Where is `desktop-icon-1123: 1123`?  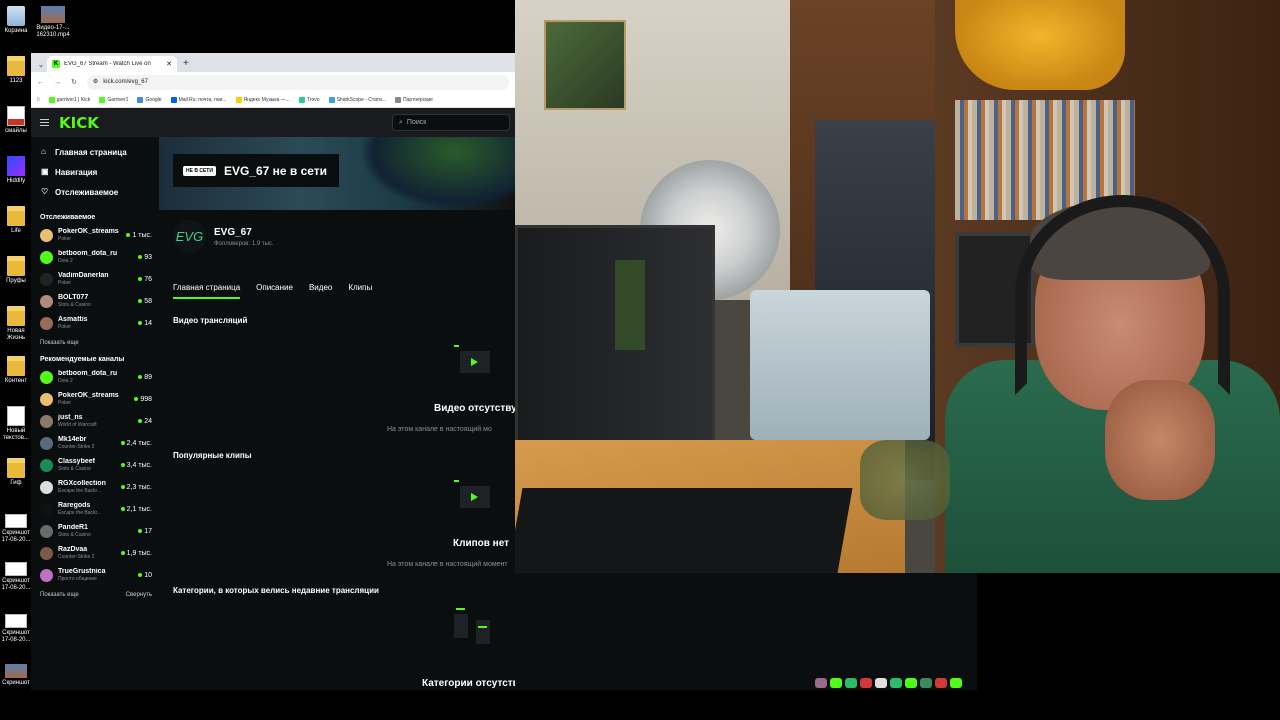
desktop-icon-1123: 1123 is located at coordinates (16, 70).